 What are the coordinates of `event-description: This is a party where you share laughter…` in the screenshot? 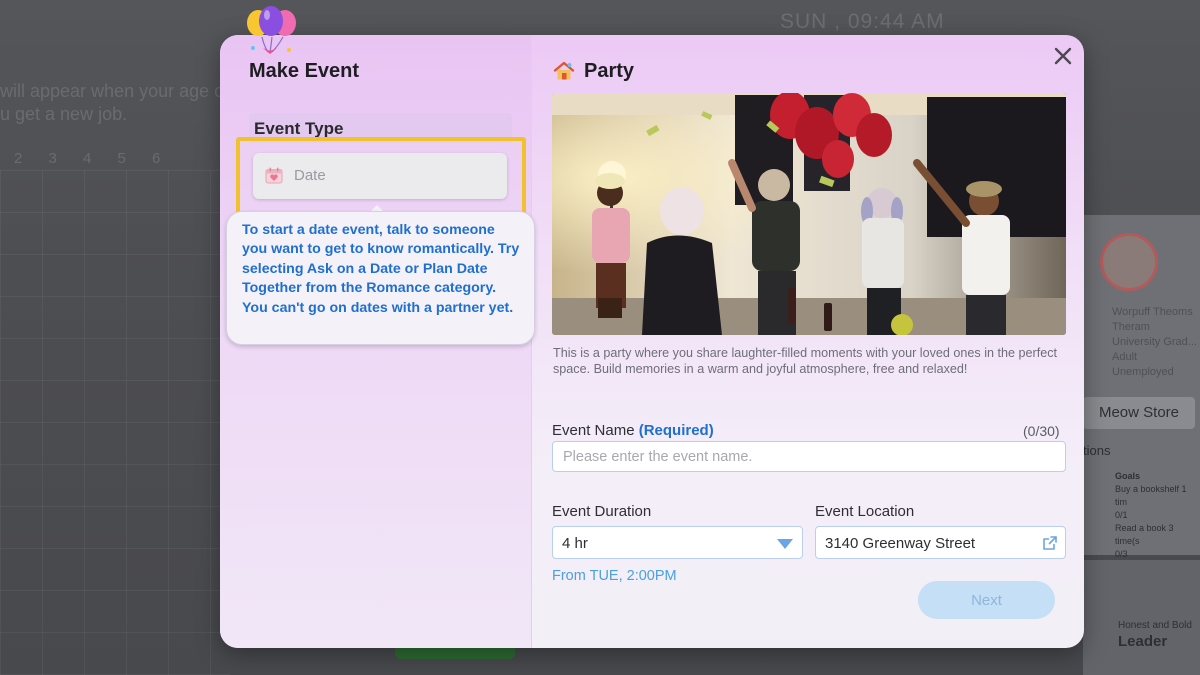 It's located at (805, 361).